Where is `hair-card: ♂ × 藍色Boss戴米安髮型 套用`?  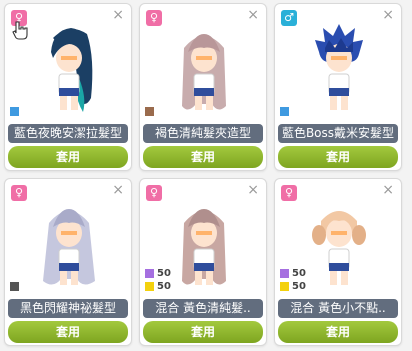 hair-card: ♂ × 藍色Boss戴米安髮型 套用 is located at coordinates (338, 87).